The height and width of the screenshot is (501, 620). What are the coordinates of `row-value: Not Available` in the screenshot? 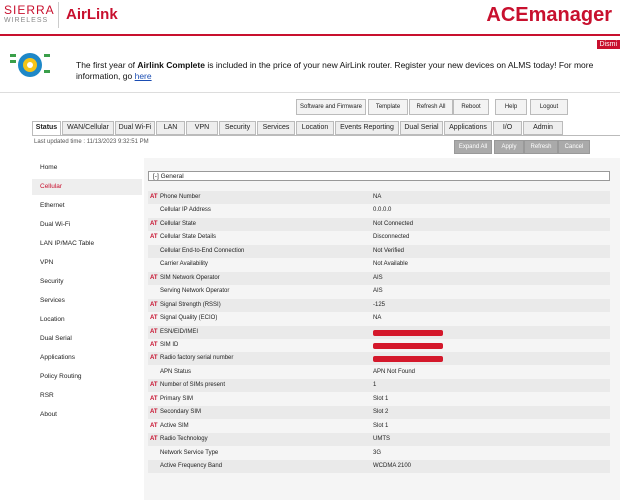 It's located at (390, 264).